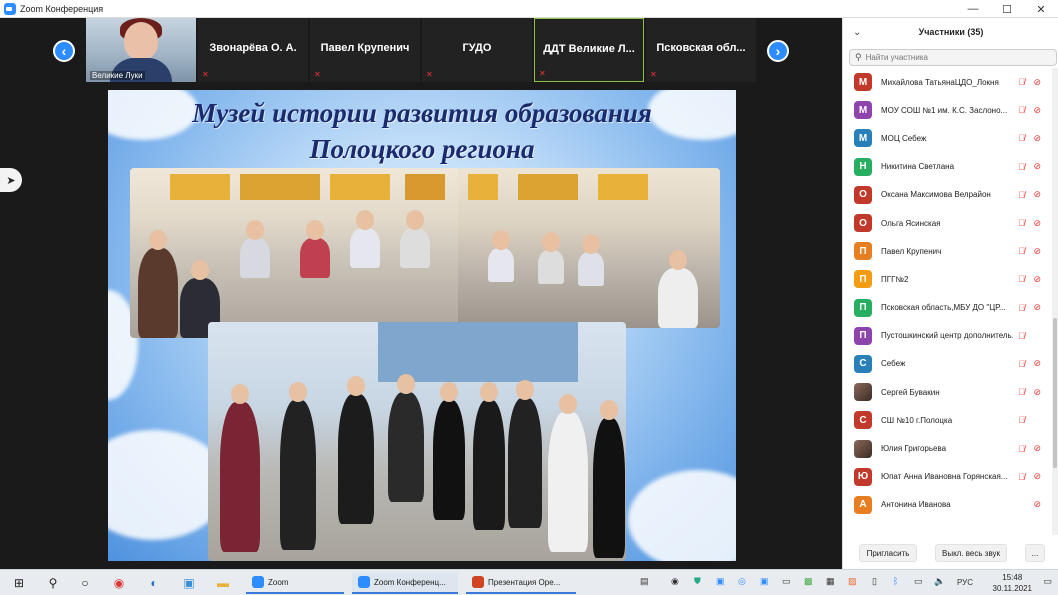 The image size is (1058, 595). Describe the element at coordinates (939, 581) in the screenshot. I see `volume-icon: 🔈` at that location.